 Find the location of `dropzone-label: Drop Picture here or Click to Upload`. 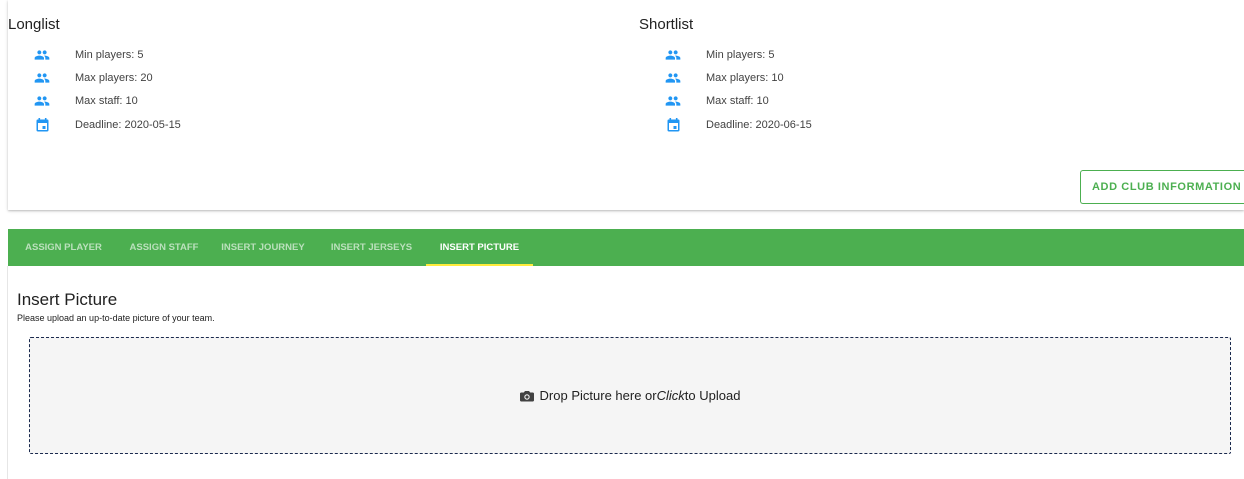

dropzone-label: Drop Picture here or Click to Upload is located at coordinates (630, 395).